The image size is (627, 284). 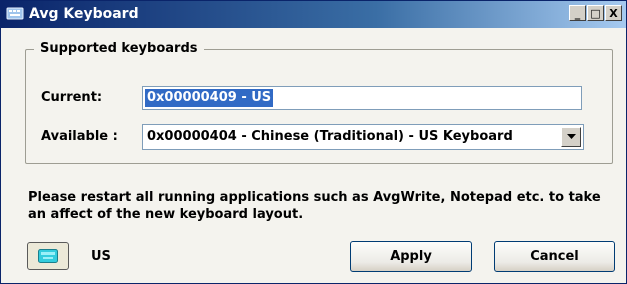 I want to click on current-language-label: US, so click(x=101, y=256).